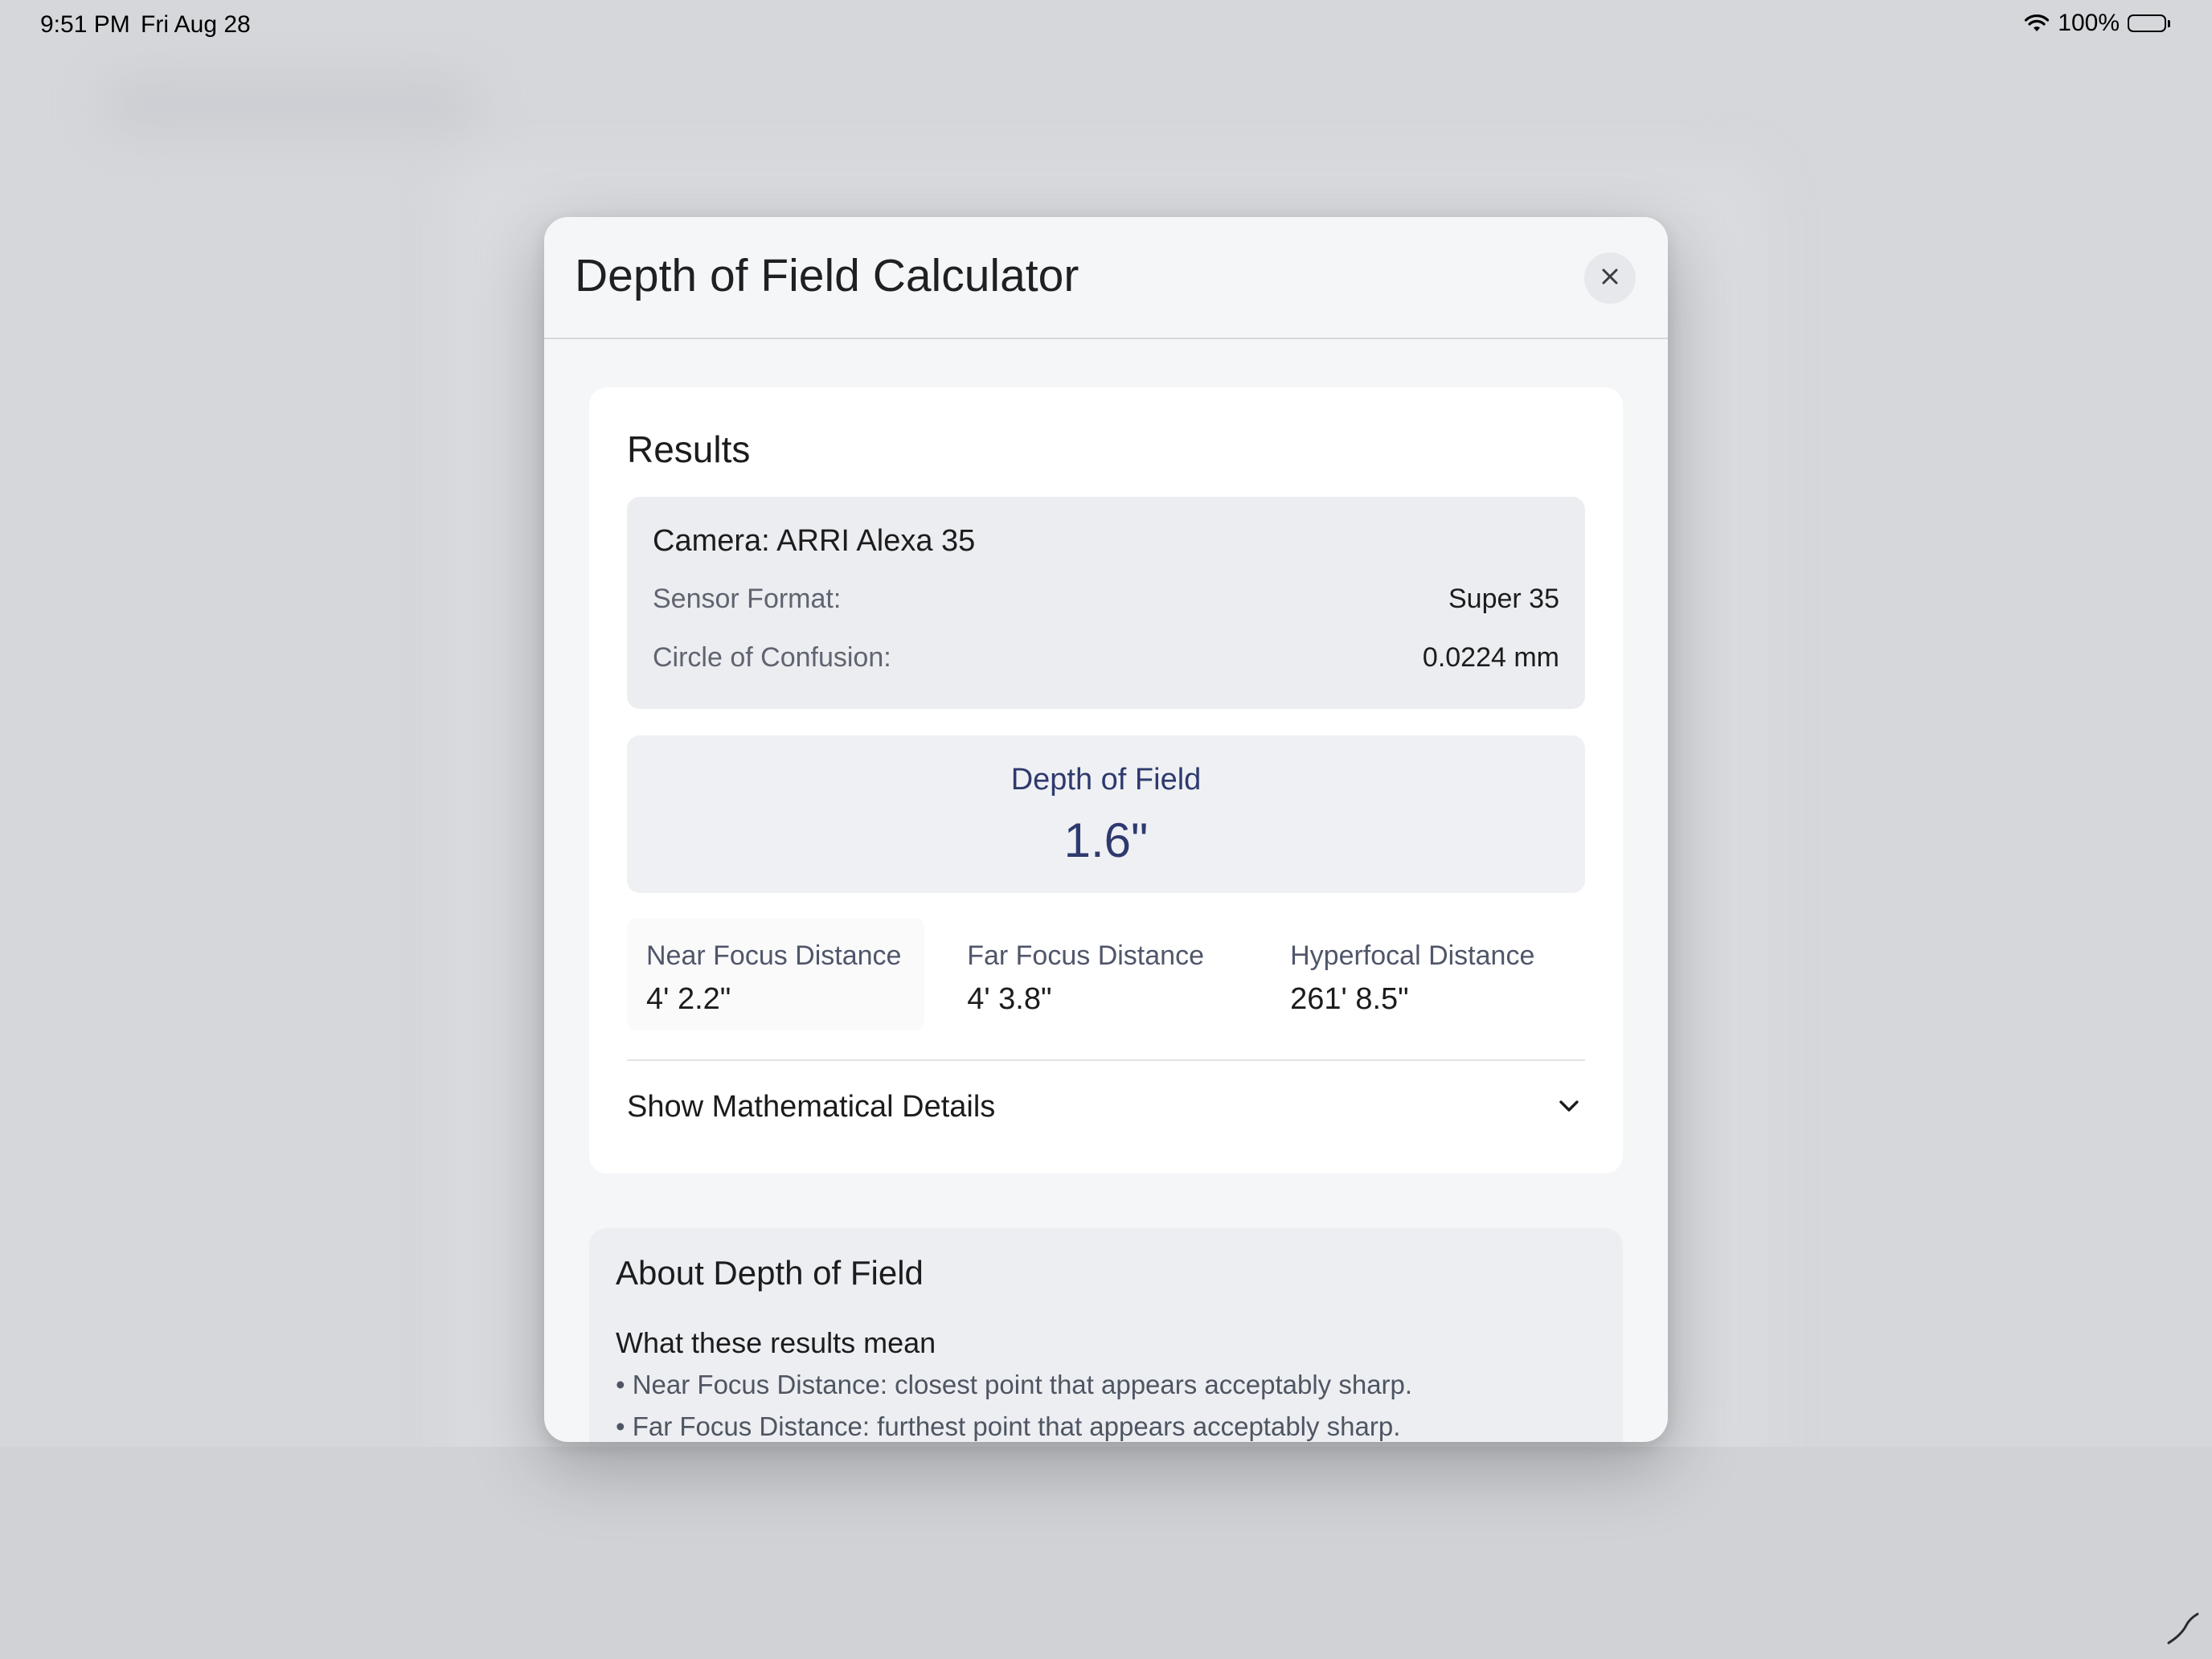  Describe the element at coordinates (1106, 599) in the screenshot. I see `sensor-format-row: Sensor Format: Super 35` at that location.